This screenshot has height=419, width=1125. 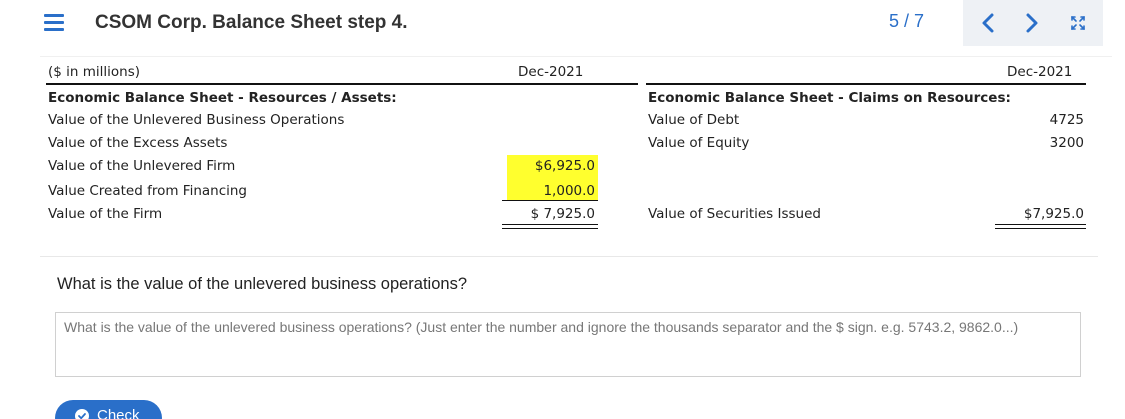 What do you see at coordinates (694, 120) in the screenshot?
I see `claim-row-label: Value of Debt` at bounding box center [694, 120].